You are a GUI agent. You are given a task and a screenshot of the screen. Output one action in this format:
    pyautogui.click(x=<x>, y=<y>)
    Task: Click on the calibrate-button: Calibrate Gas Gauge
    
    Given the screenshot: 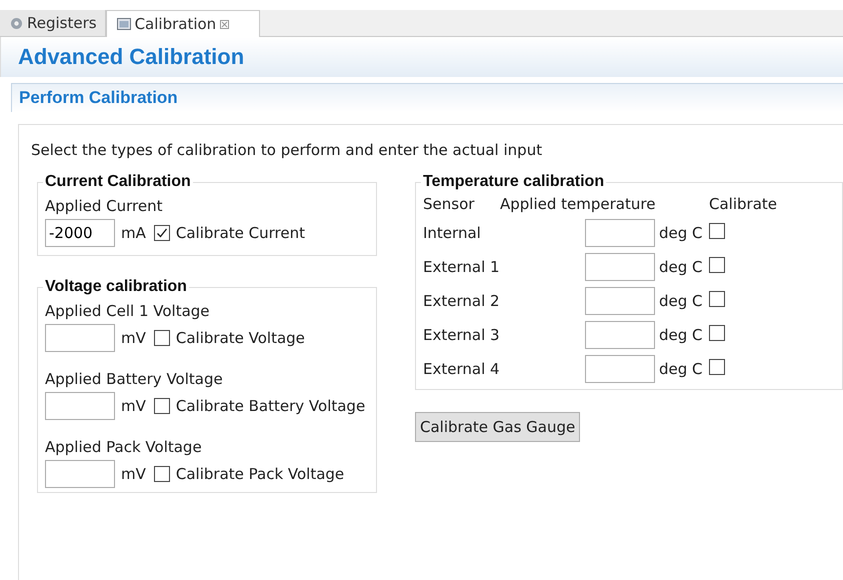 What is the action you would take?
    pyautogui.click(x=497, y=427)
    